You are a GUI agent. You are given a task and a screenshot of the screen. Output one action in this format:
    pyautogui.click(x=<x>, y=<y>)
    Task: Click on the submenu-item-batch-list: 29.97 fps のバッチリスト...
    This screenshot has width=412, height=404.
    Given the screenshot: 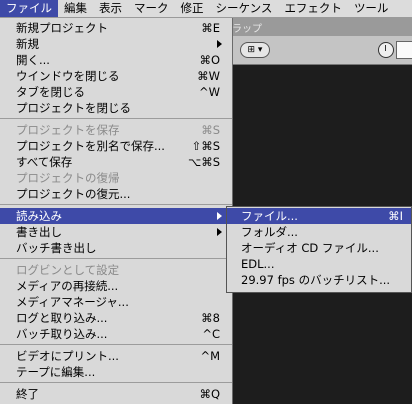 What is the action you would take?
    pyautogui.click(x=319, y=280)
    